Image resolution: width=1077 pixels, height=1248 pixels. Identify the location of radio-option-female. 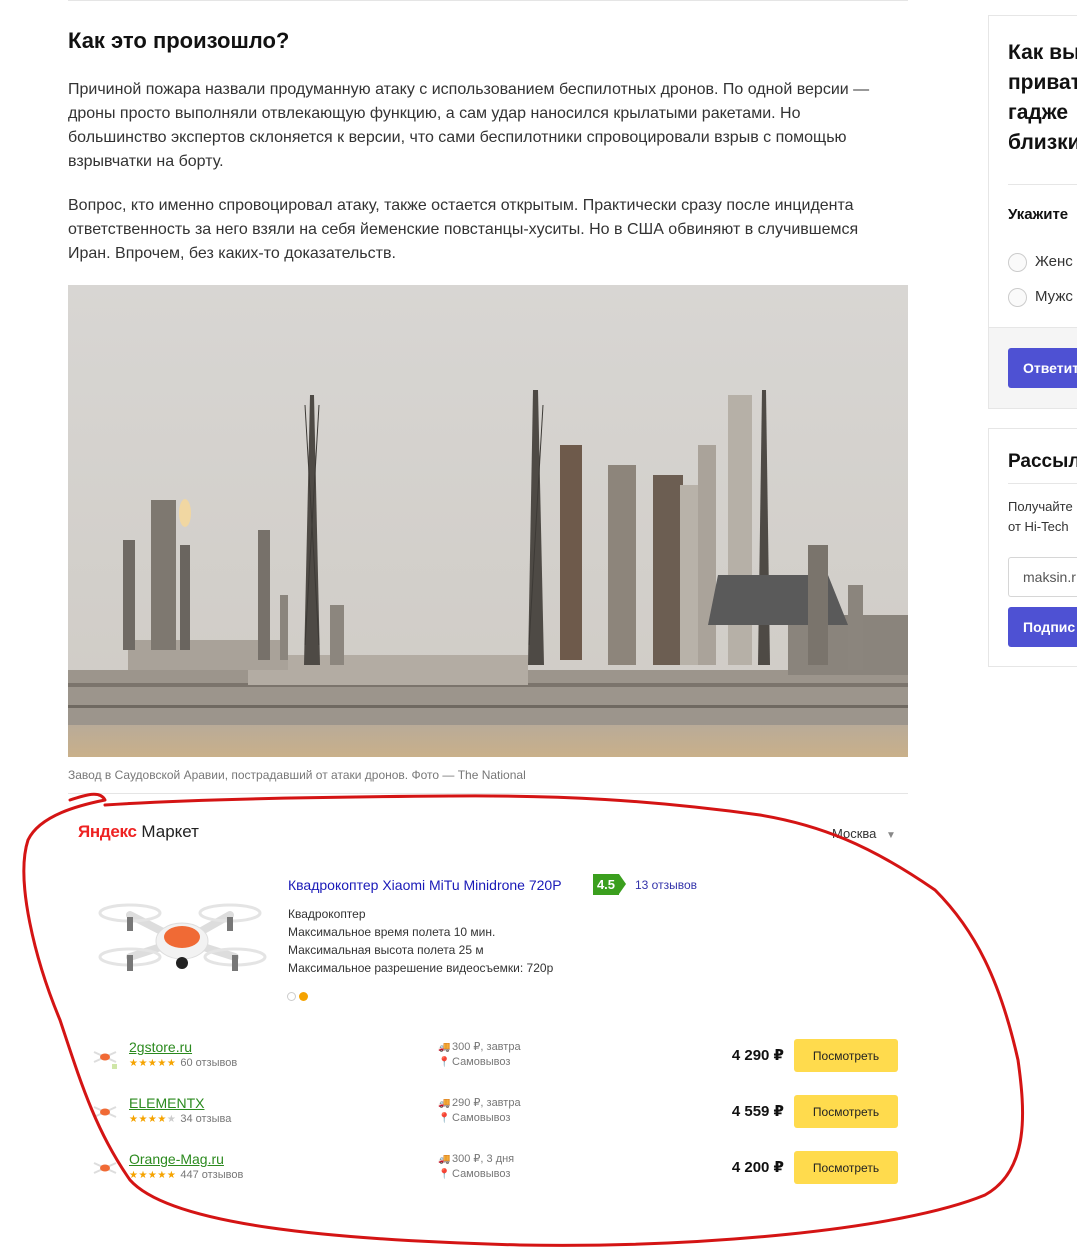
(1017, 262).